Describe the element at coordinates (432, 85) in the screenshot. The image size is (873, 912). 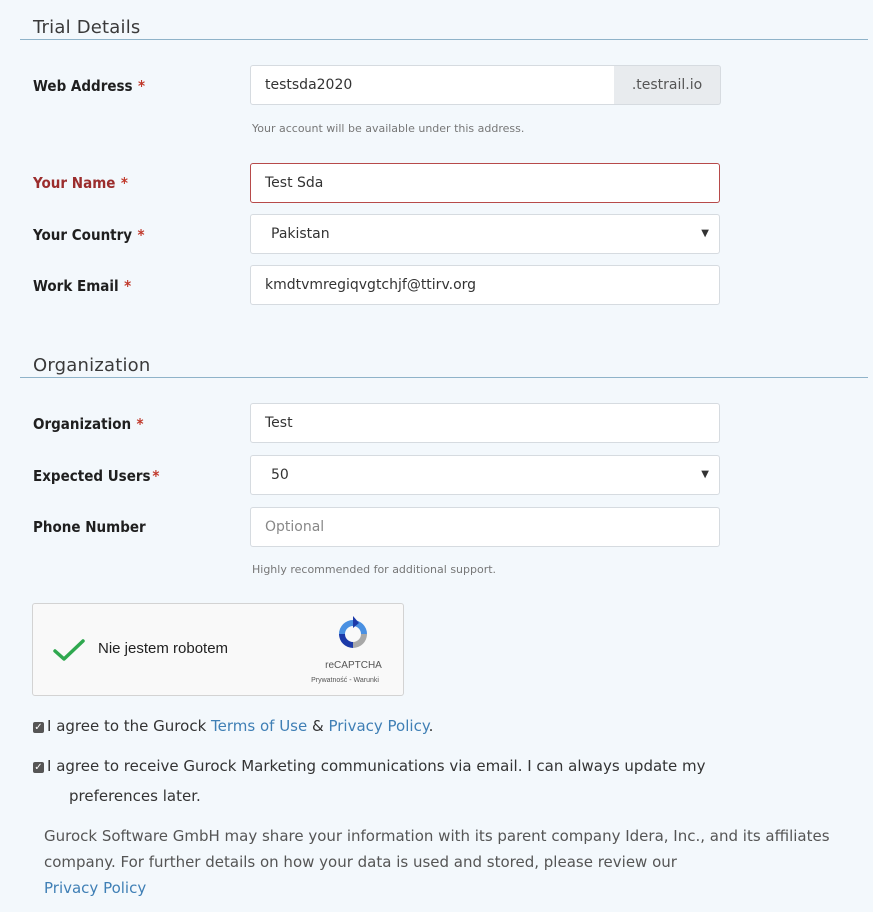
I see `web-address-input: testsda2020` at that location.